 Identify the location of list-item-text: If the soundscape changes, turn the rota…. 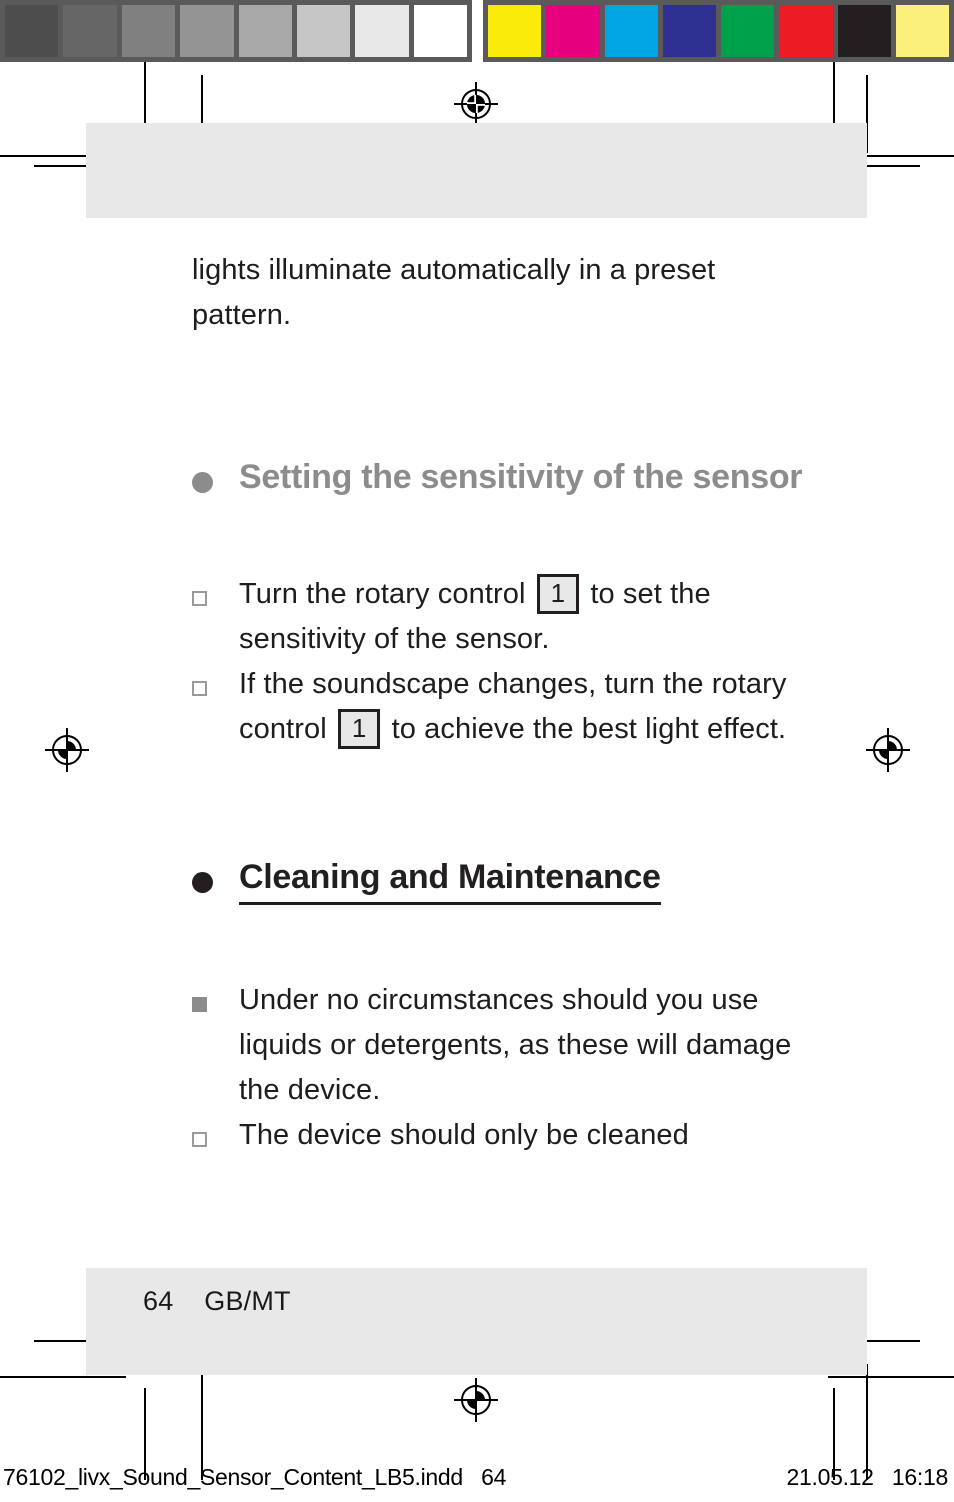
(525, 707).